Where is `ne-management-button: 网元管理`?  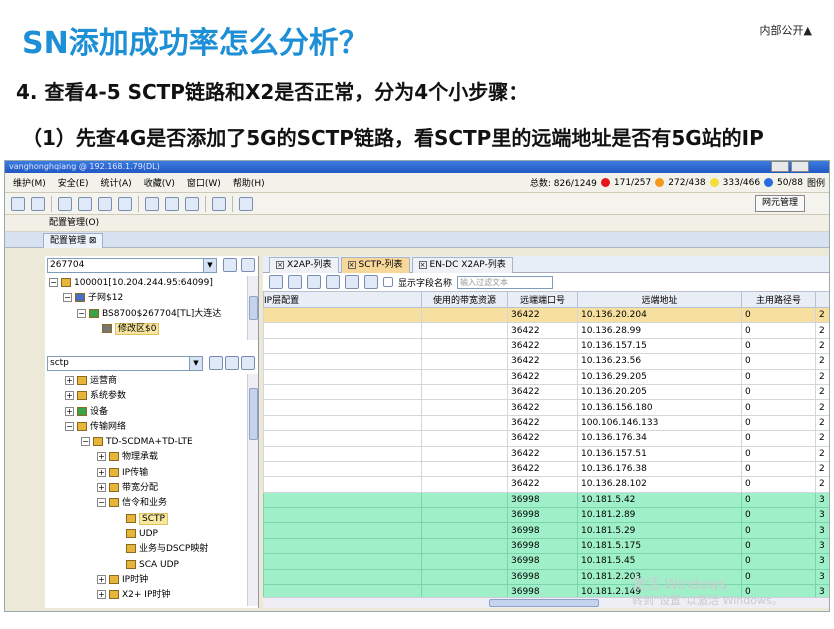
ne-management-button: 网元管理 is located at coordinates (779, 203).